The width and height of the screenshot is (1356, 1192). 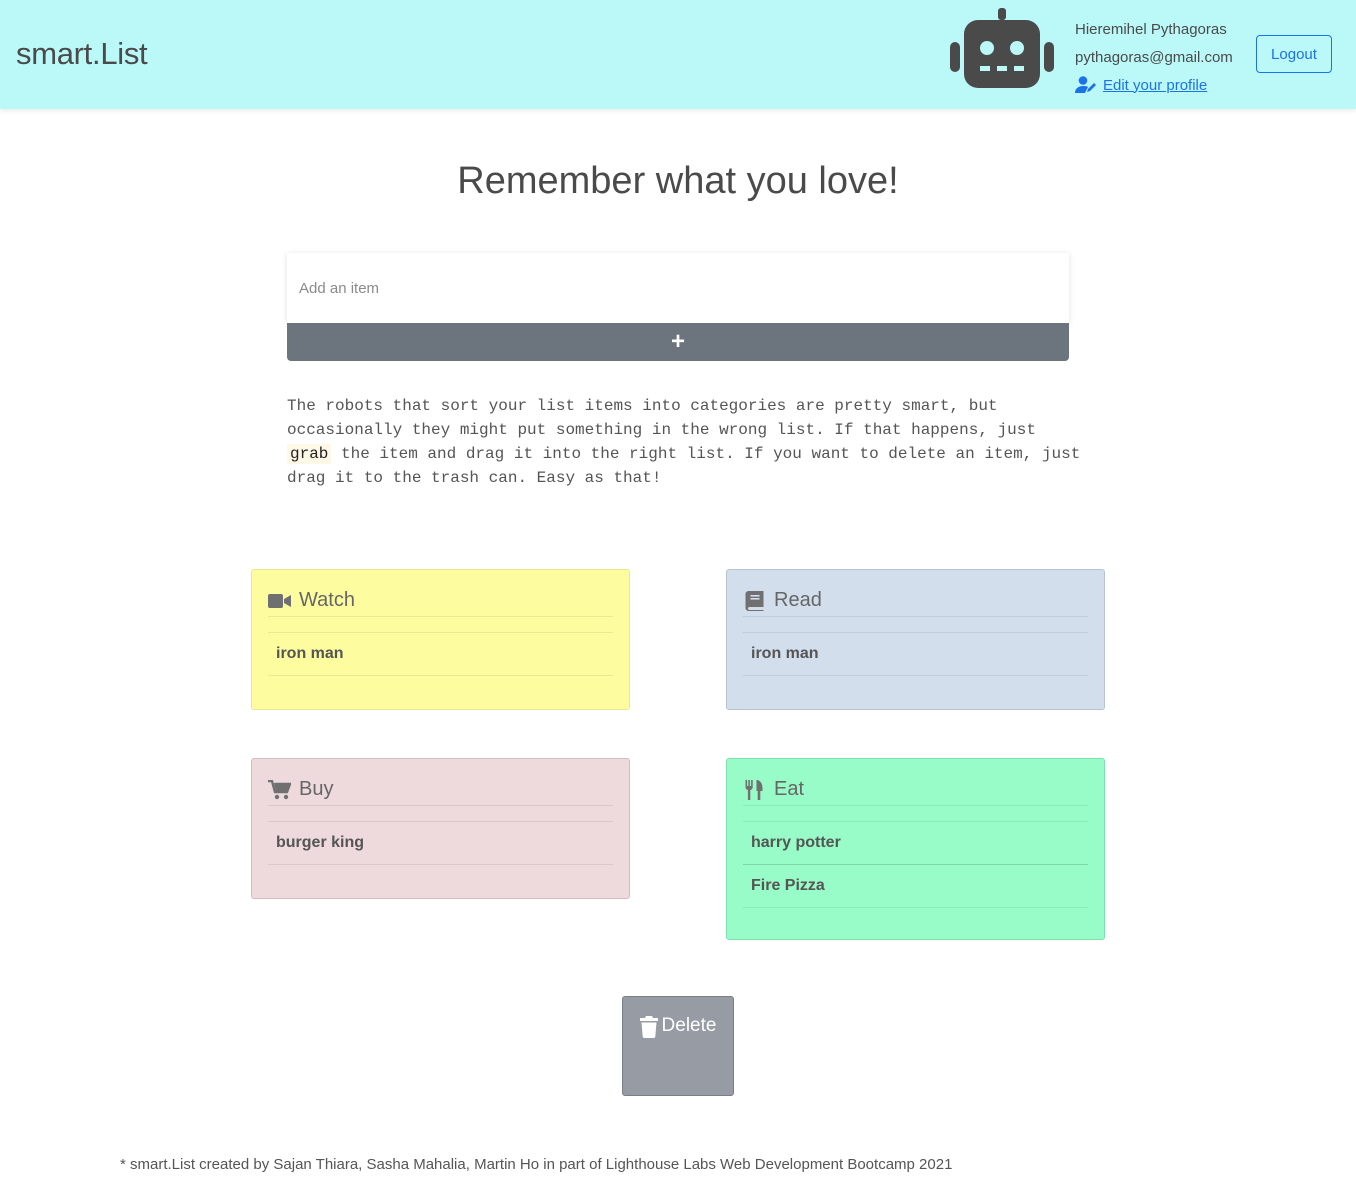 I want to click on trash-drop-zone: Delete, so click(x=678, y=1046).